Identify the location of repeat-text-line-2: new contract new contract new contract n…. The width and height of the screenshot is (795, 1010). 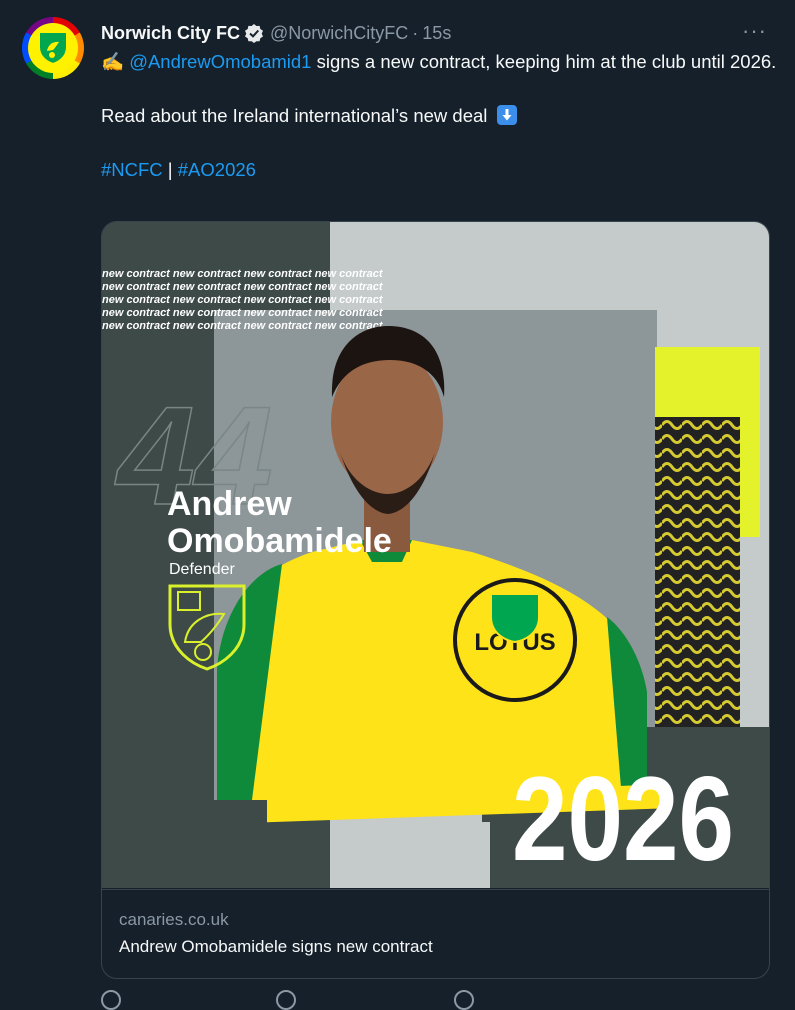
(243, 287).